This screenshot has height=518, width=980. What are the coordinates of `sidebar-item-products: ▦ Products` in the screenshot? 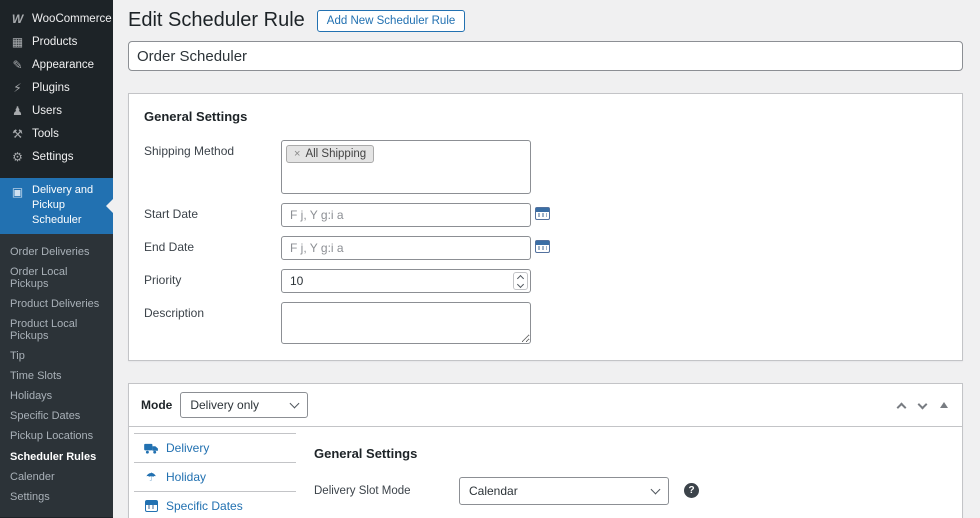 It's located at (56, 41).